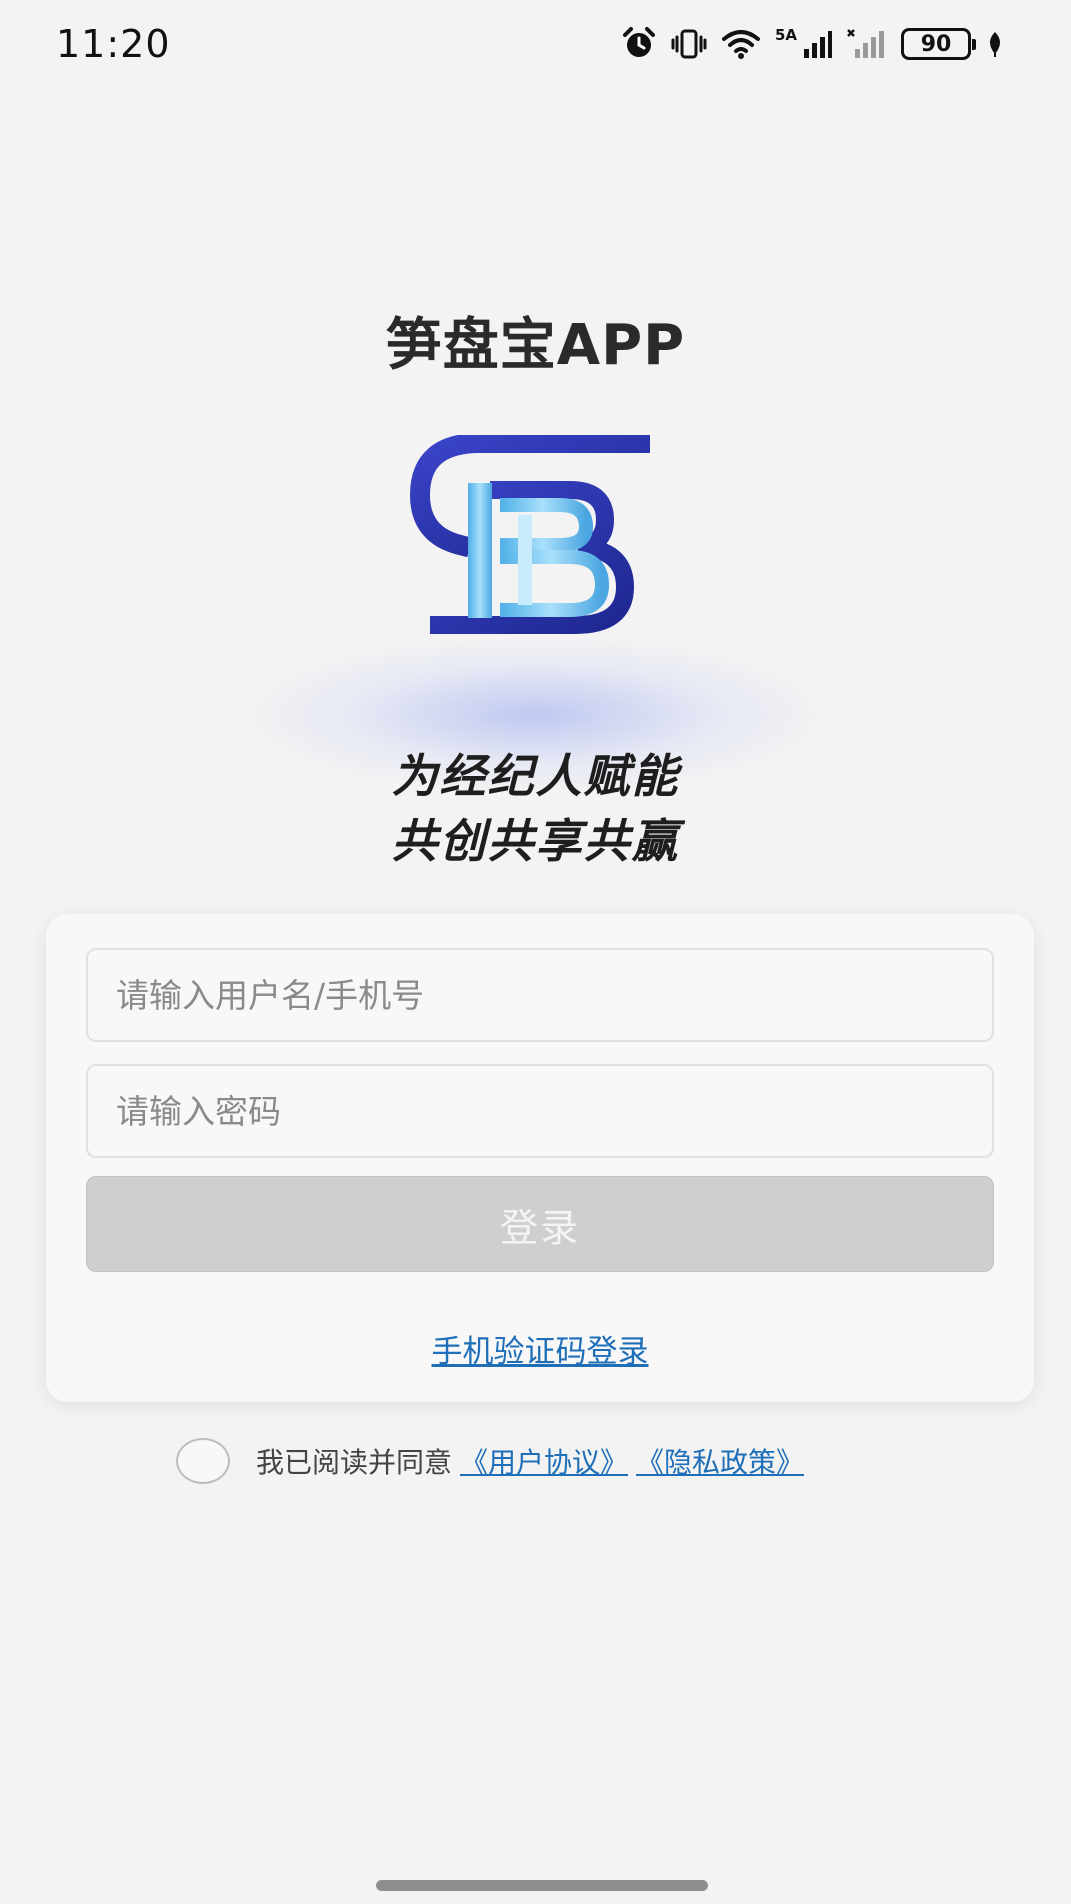  Describe the element at coordinates (741, 44) in the screenshot. I see `wifi-icon` at that location.